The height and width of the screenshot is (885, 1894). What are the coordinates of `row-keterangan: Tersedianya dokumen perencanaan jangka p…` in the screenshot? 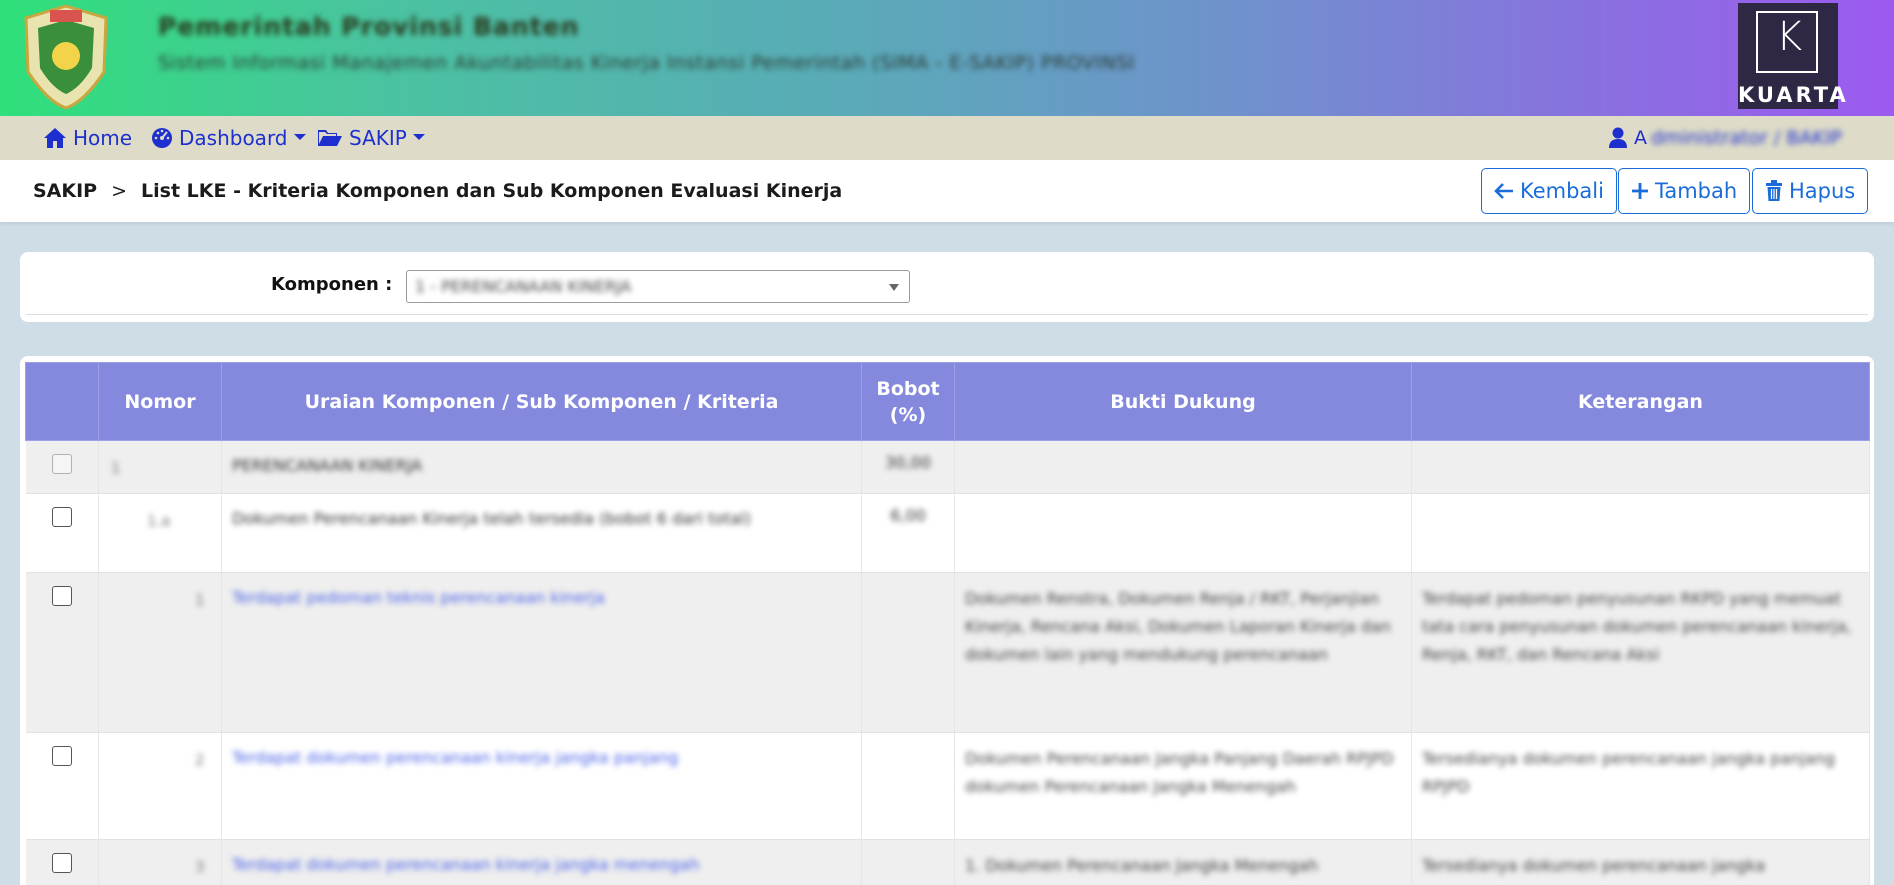 It's located at (1640, 786).